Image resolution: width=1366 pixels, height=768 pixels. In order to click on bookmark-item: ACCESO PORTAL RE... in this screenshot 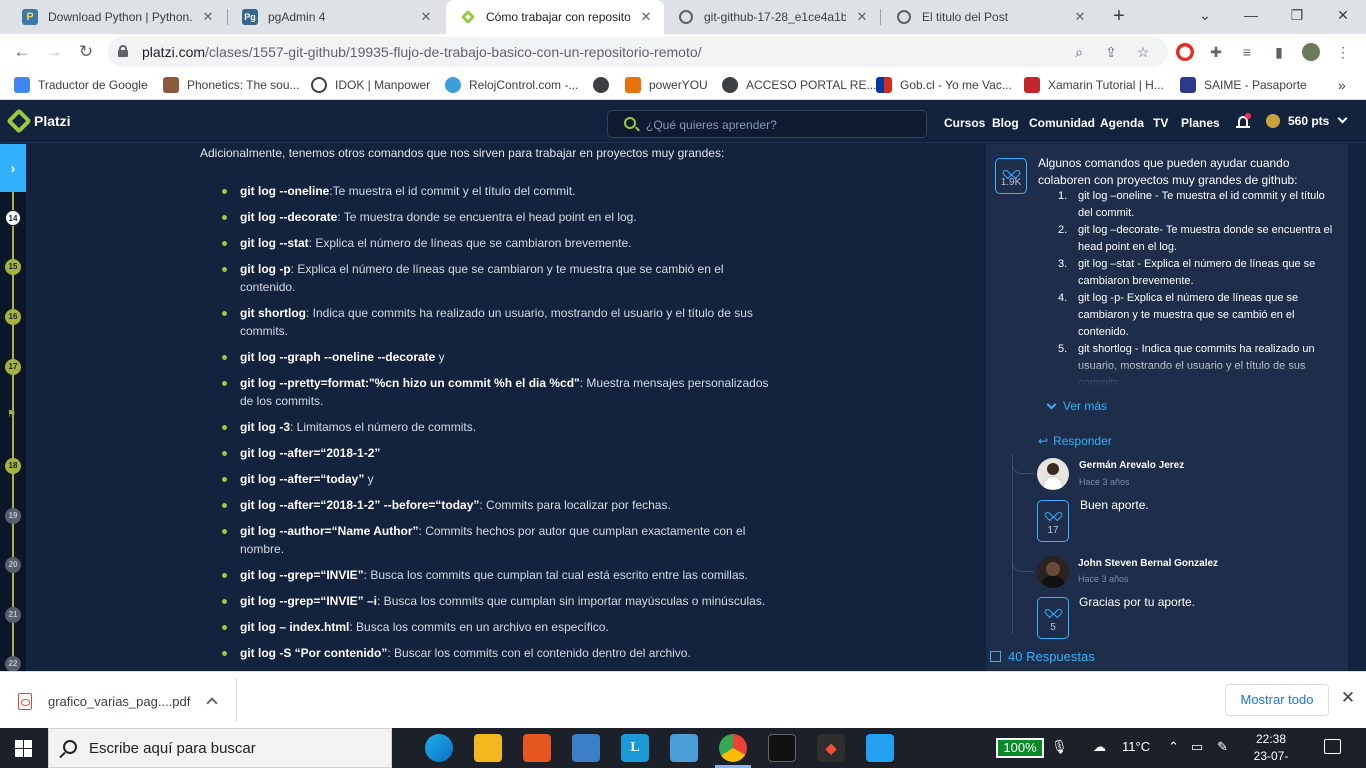, I will do `click(799, 85)`.